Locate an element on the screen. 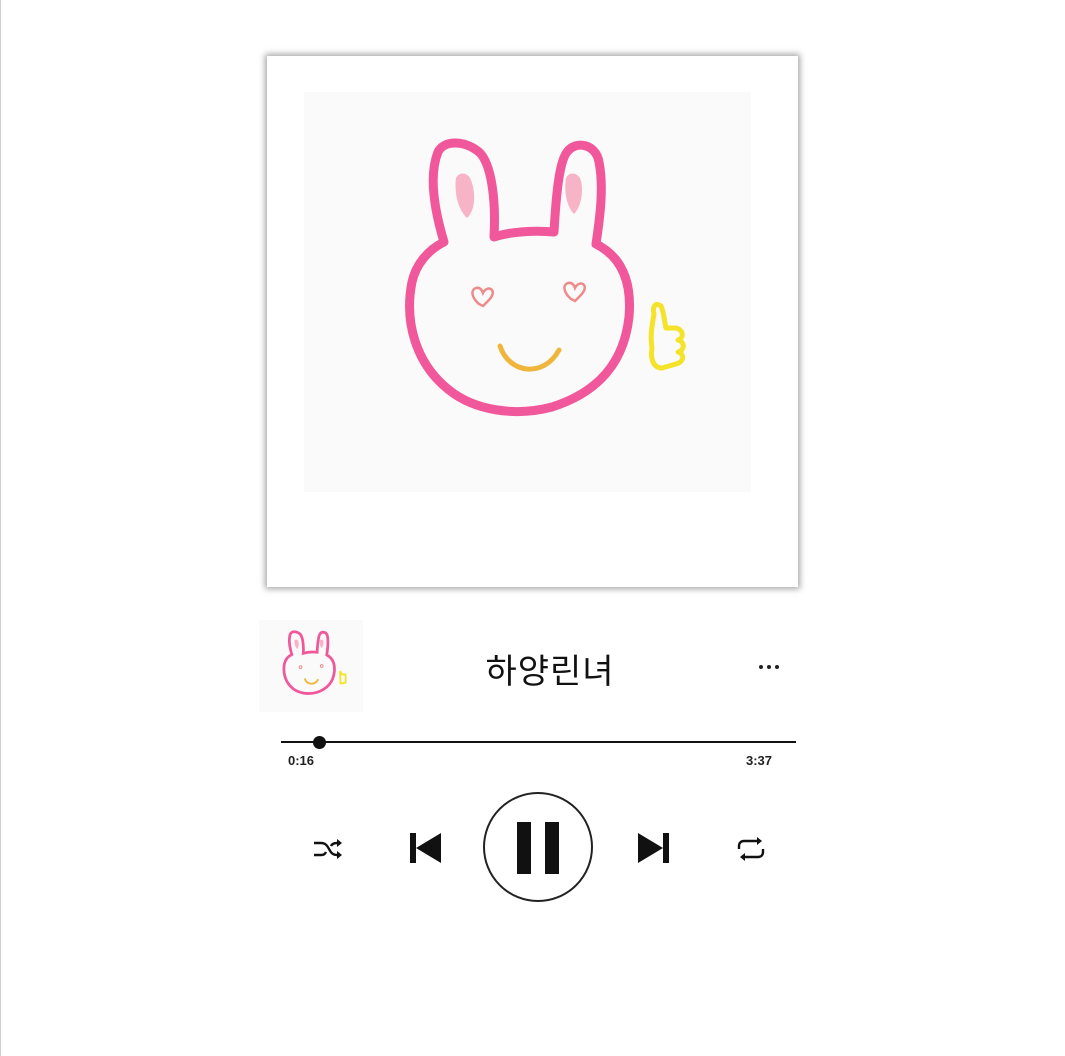 Image resolution: width=1065 pixels, height=1056 pixels. next-track-button is located at coordinates (654, 848).